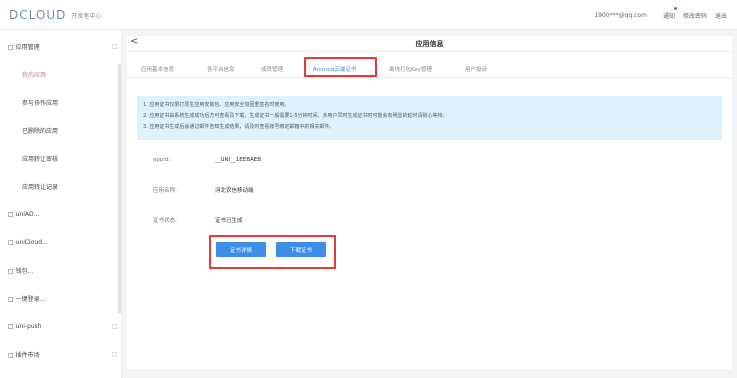 The image size is (737, 378). I want to click on logo-subtitle: 开发者中心, so click(86, 16).